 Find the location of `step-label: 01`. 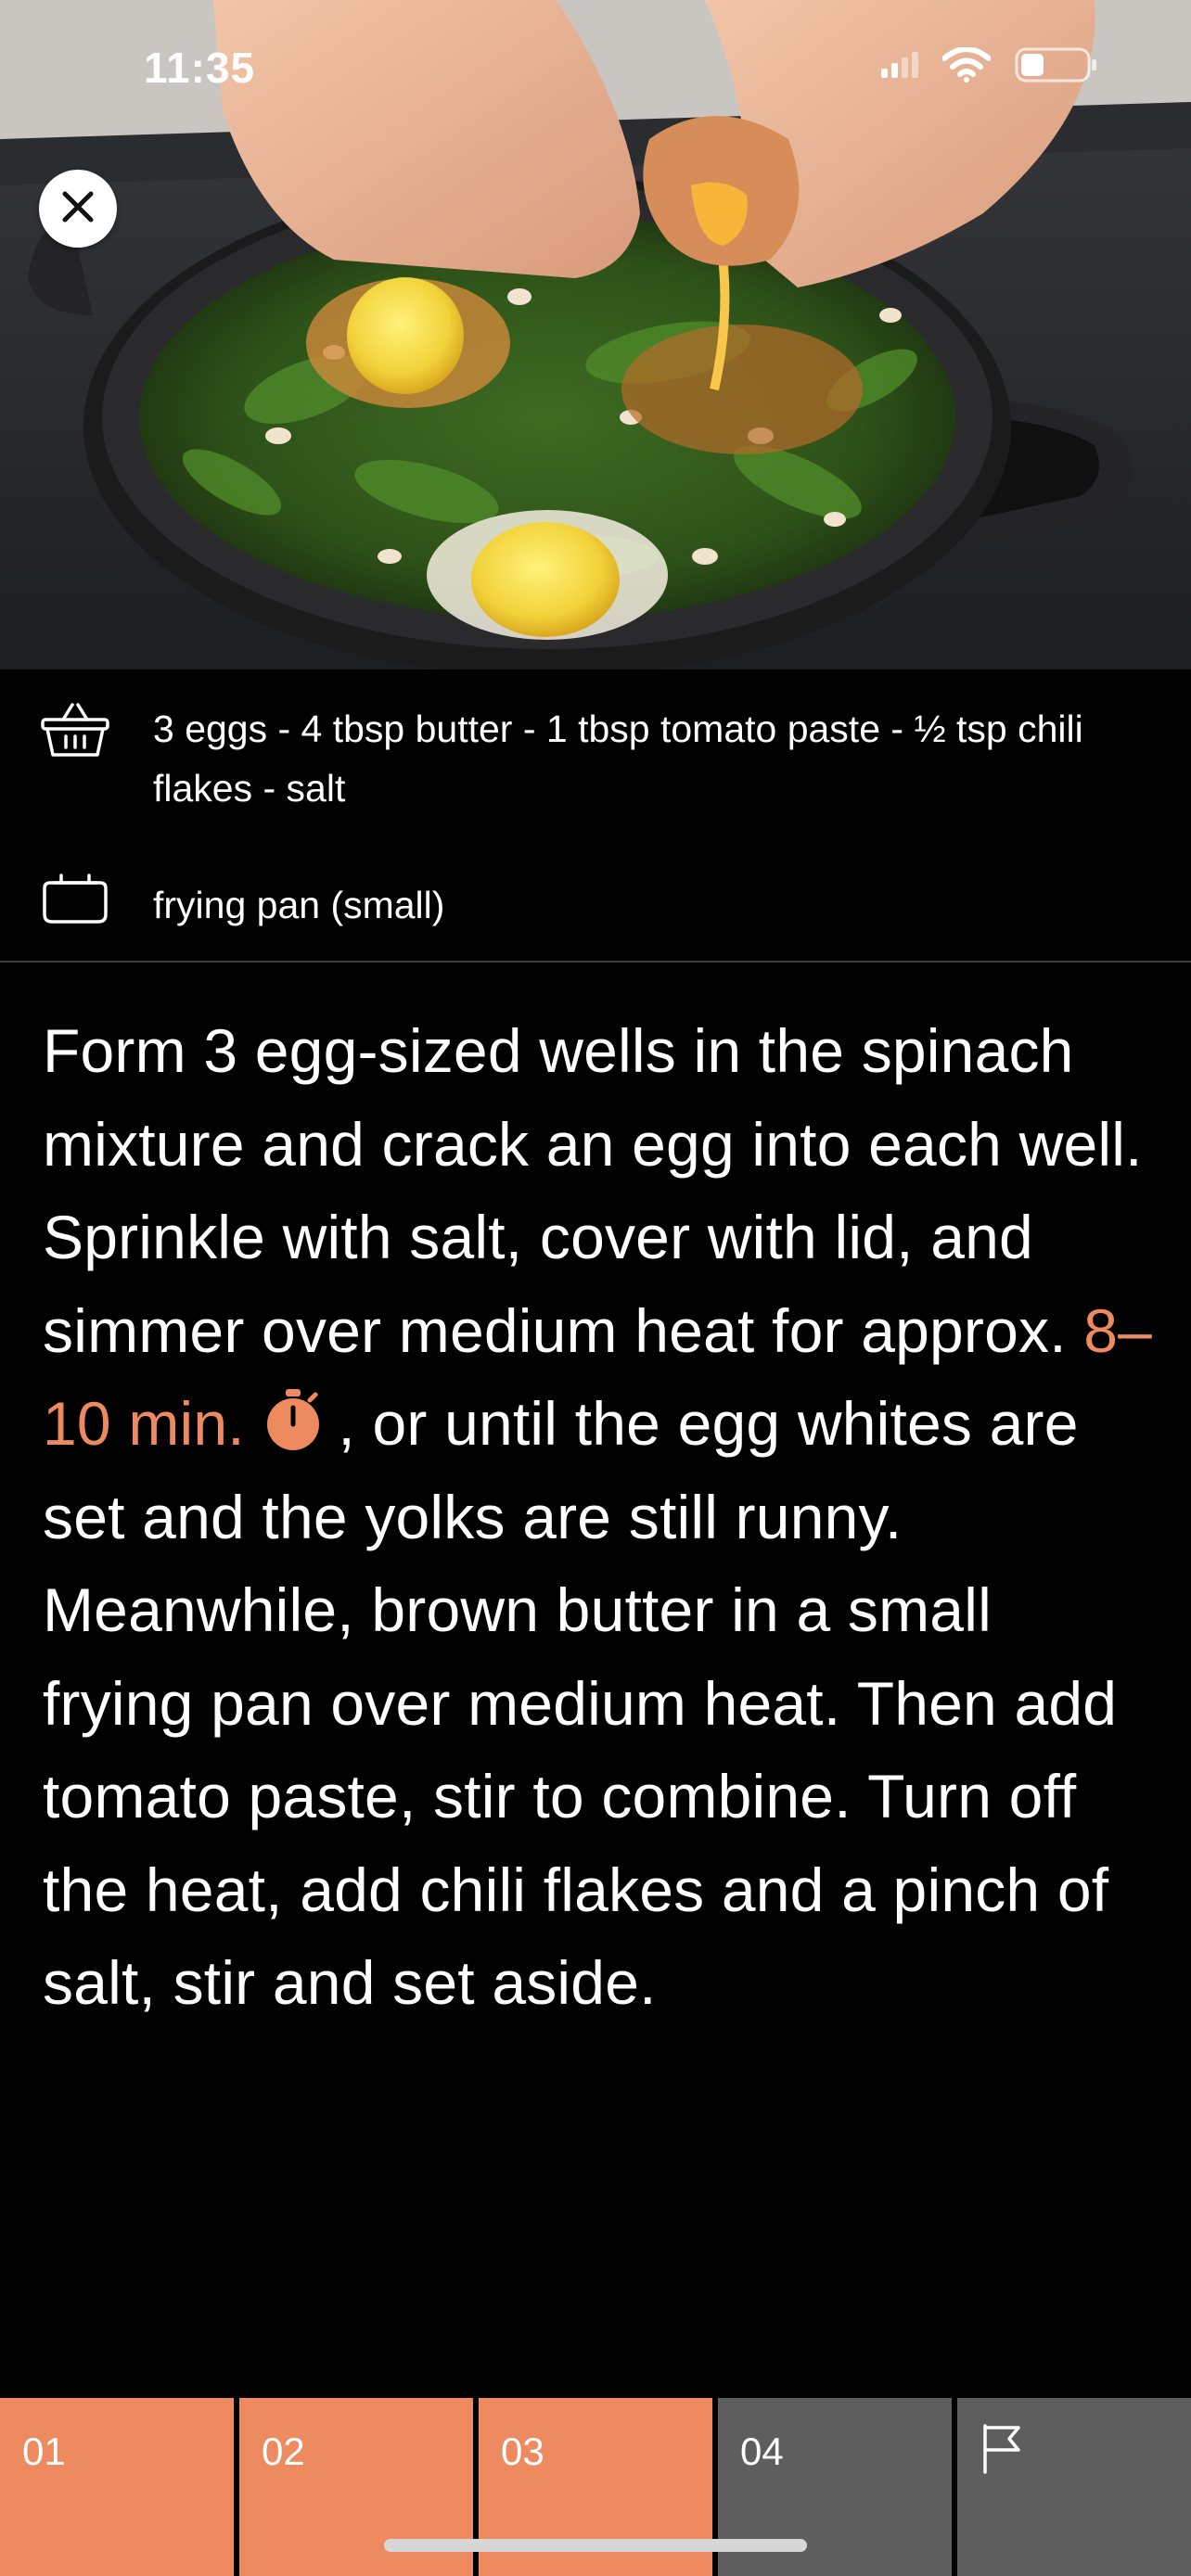

step-label: 01 is located at coordinates (44, 2451).